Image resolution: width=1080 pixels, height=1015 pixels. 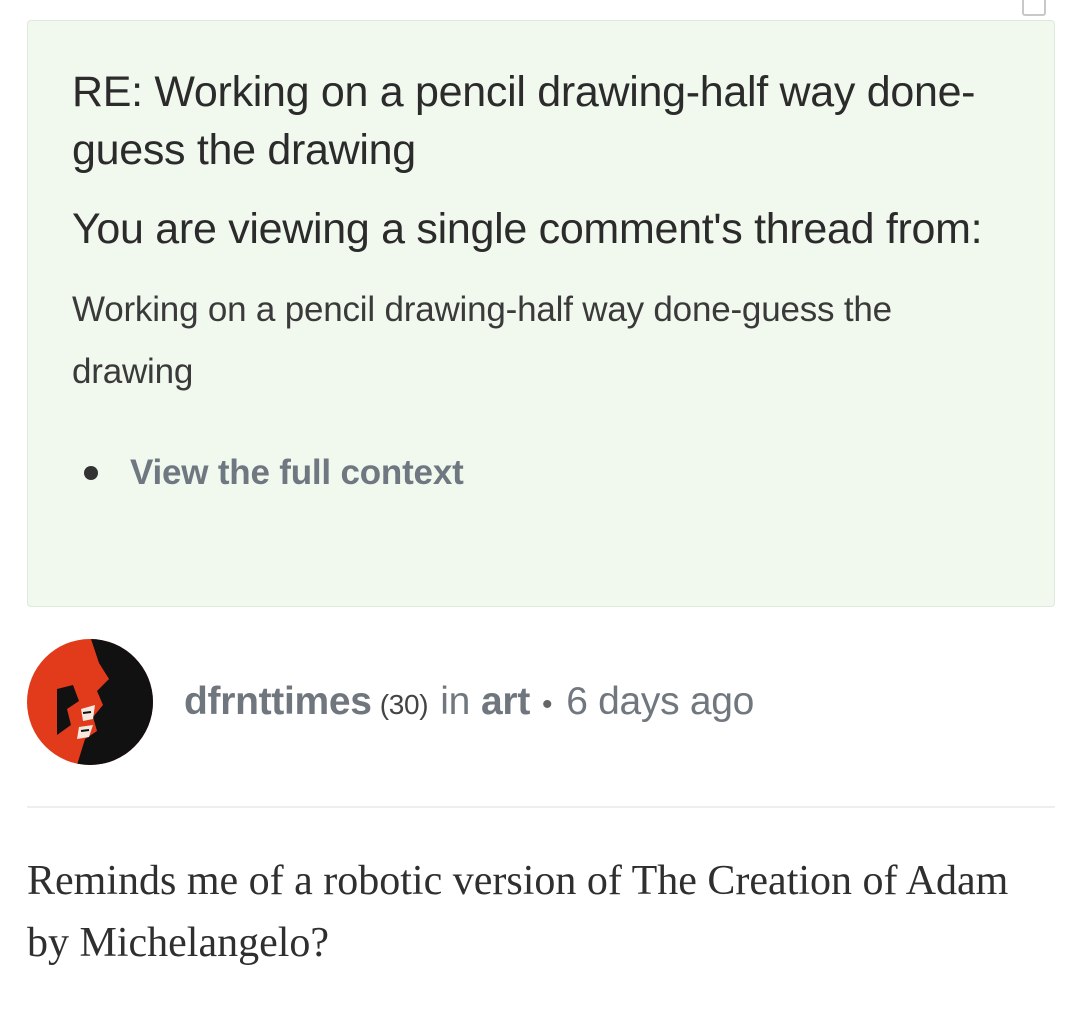 I want to click on divider, so click(x=541, y=807).